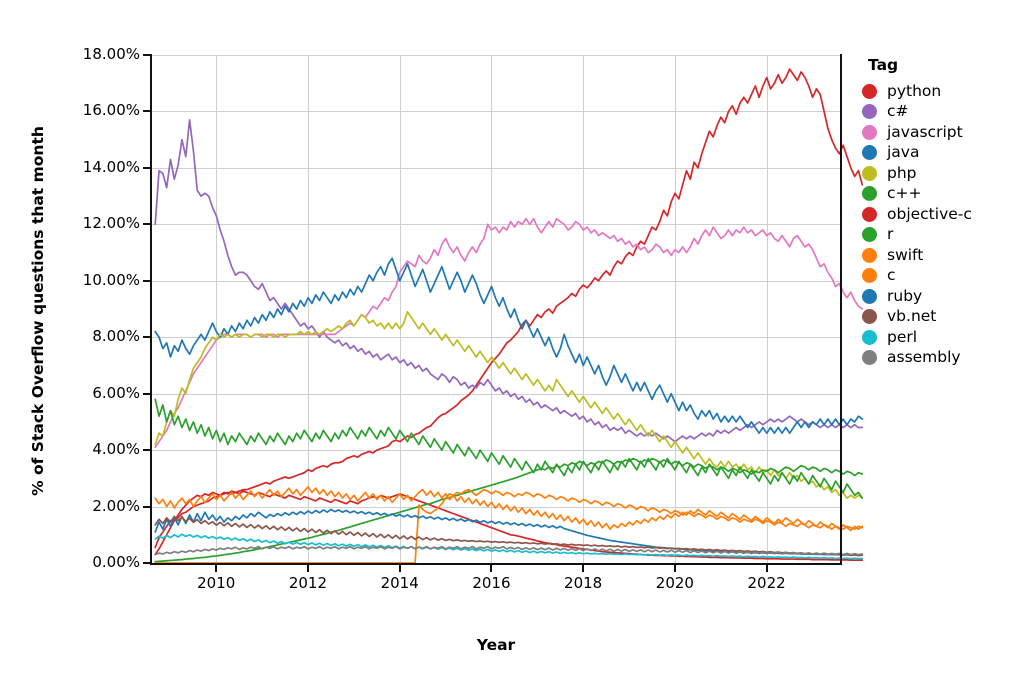 The width and height of the screenshot is (1022, 684). I want to click on y-tick-label: 8.00%, so click(116, 336).